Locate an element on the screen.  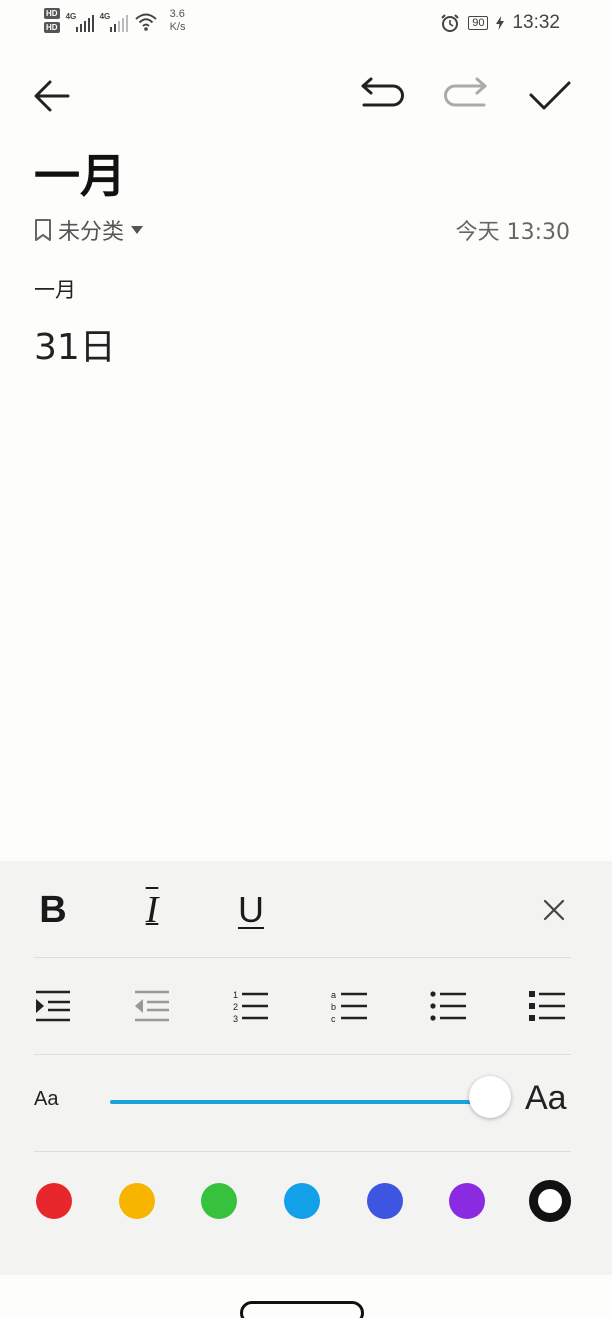
bullet-list-icon is located at coordinates (448, 1006).